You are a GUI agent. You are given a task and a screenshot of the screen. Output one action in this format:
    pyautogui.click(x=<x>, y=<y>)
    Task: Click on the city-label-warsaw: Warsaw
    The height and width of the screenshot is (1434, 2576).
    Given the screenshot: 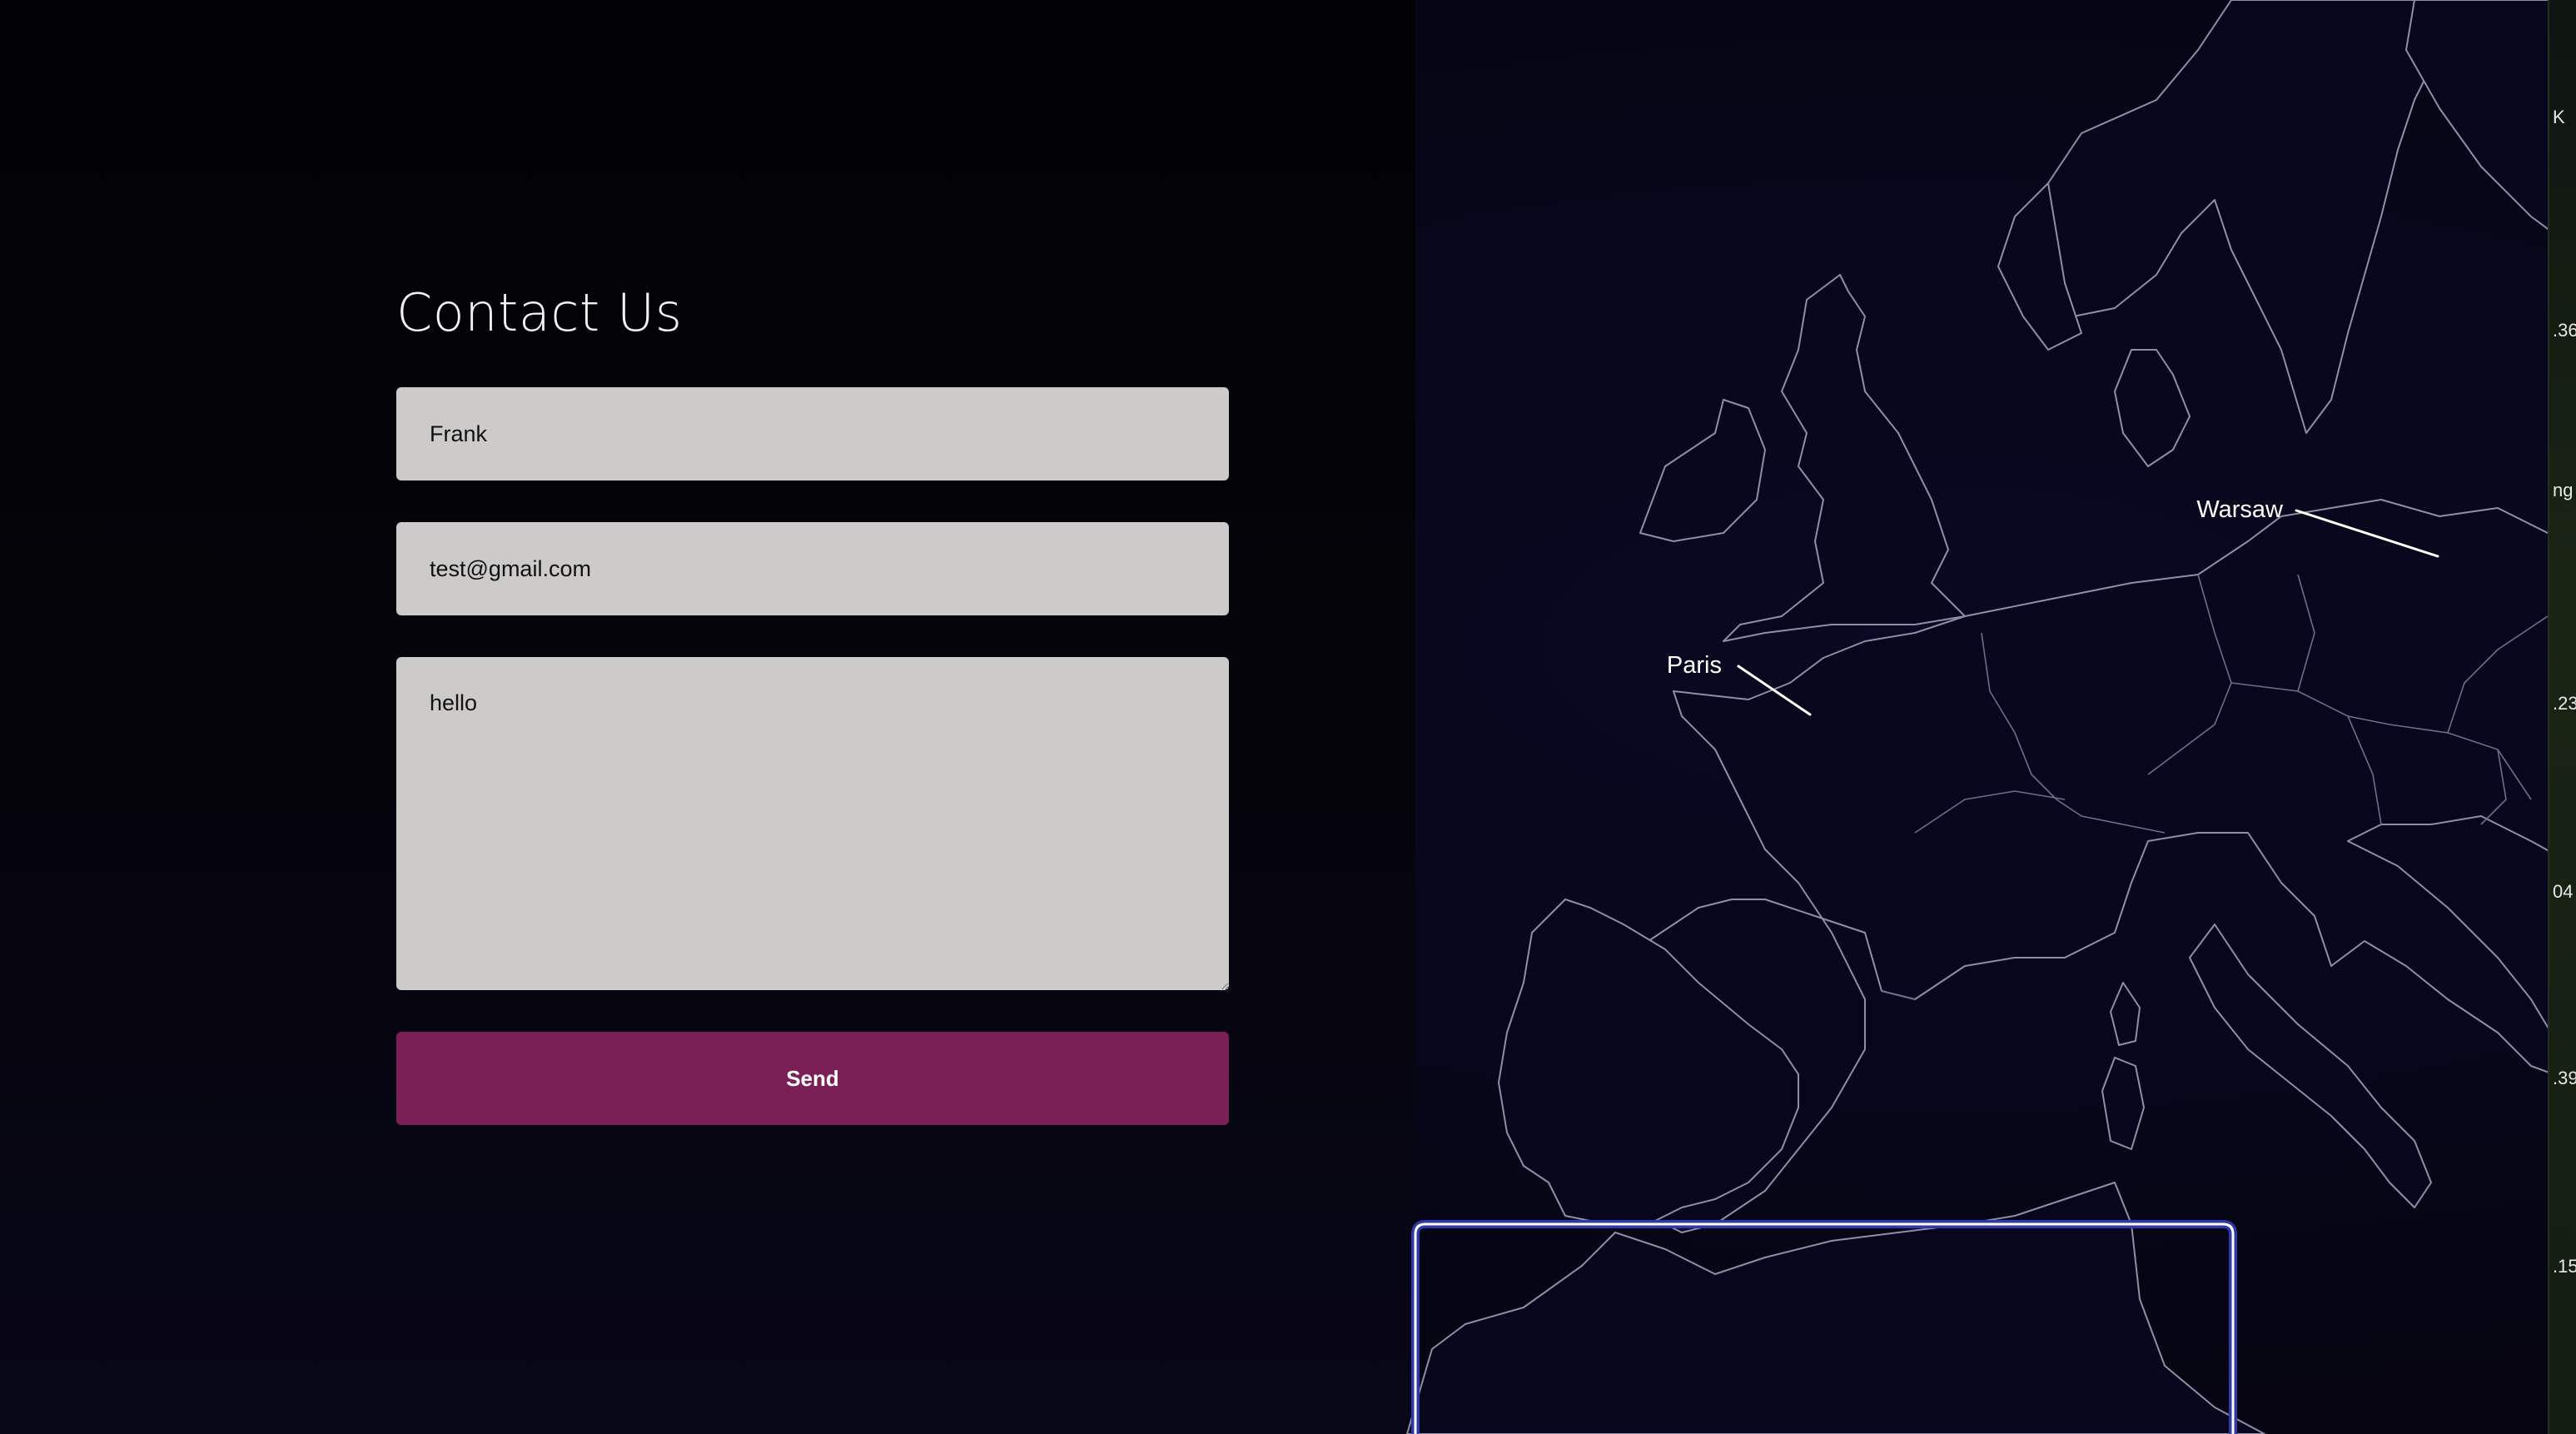 What is the action you would take?
    pyautogui.click(x=2240, y=510)
    